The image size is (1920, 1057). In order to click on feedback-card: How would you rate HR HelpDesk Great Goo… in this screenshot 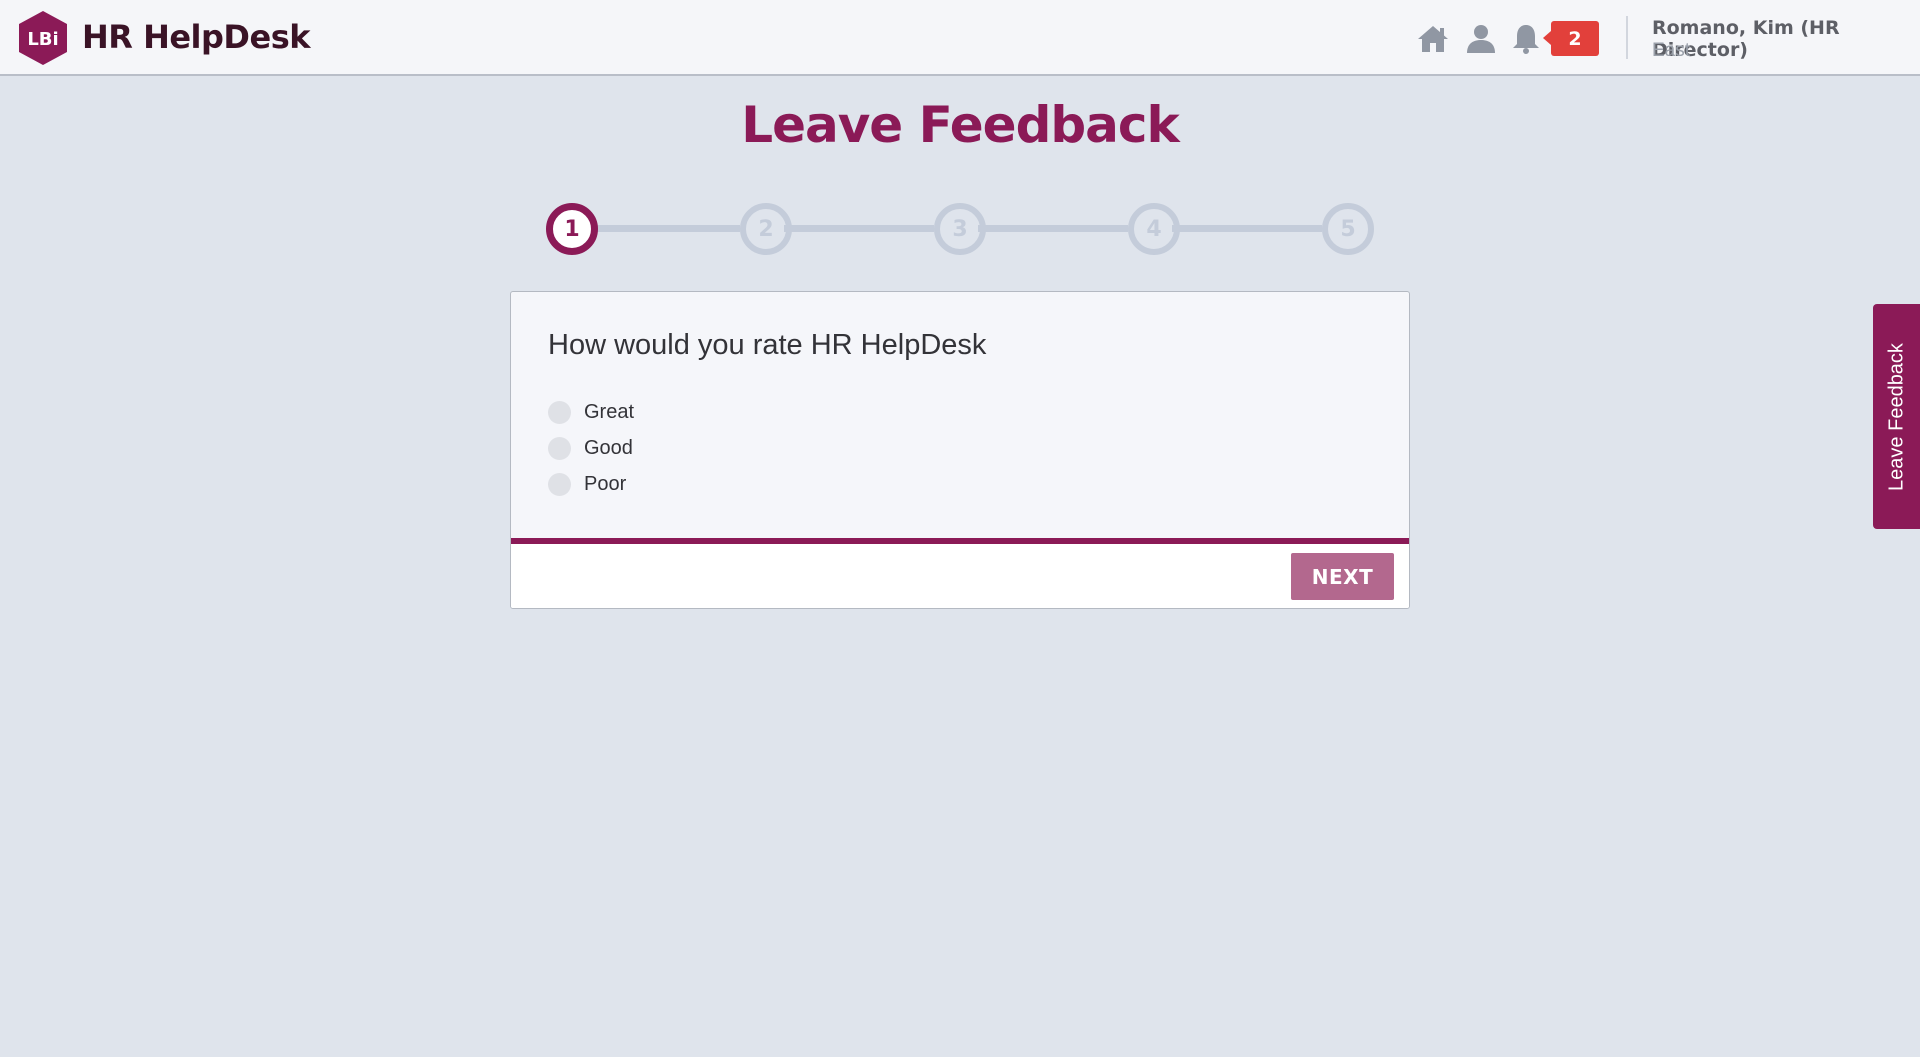, I will do `click(960, 450)`.